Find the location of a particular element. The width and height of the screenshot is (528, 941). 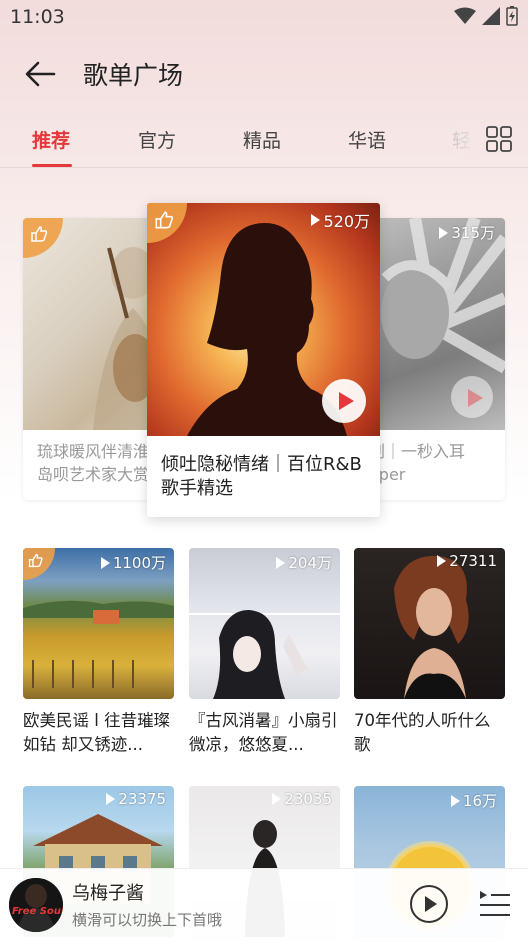

album-avatar: Free Soul is located at coordinates (36, 905).